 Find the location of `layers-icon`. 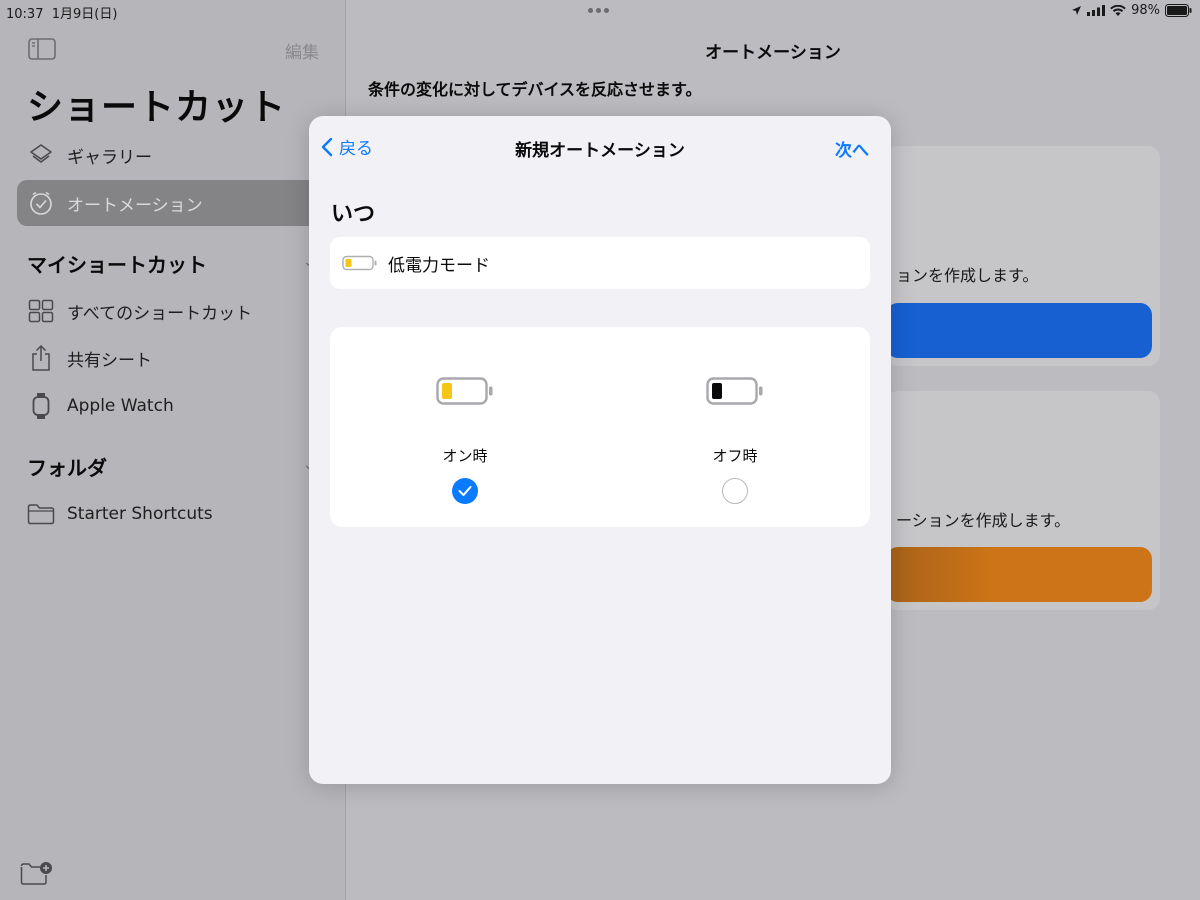

layers-icon is located at coordinates (41, 155).